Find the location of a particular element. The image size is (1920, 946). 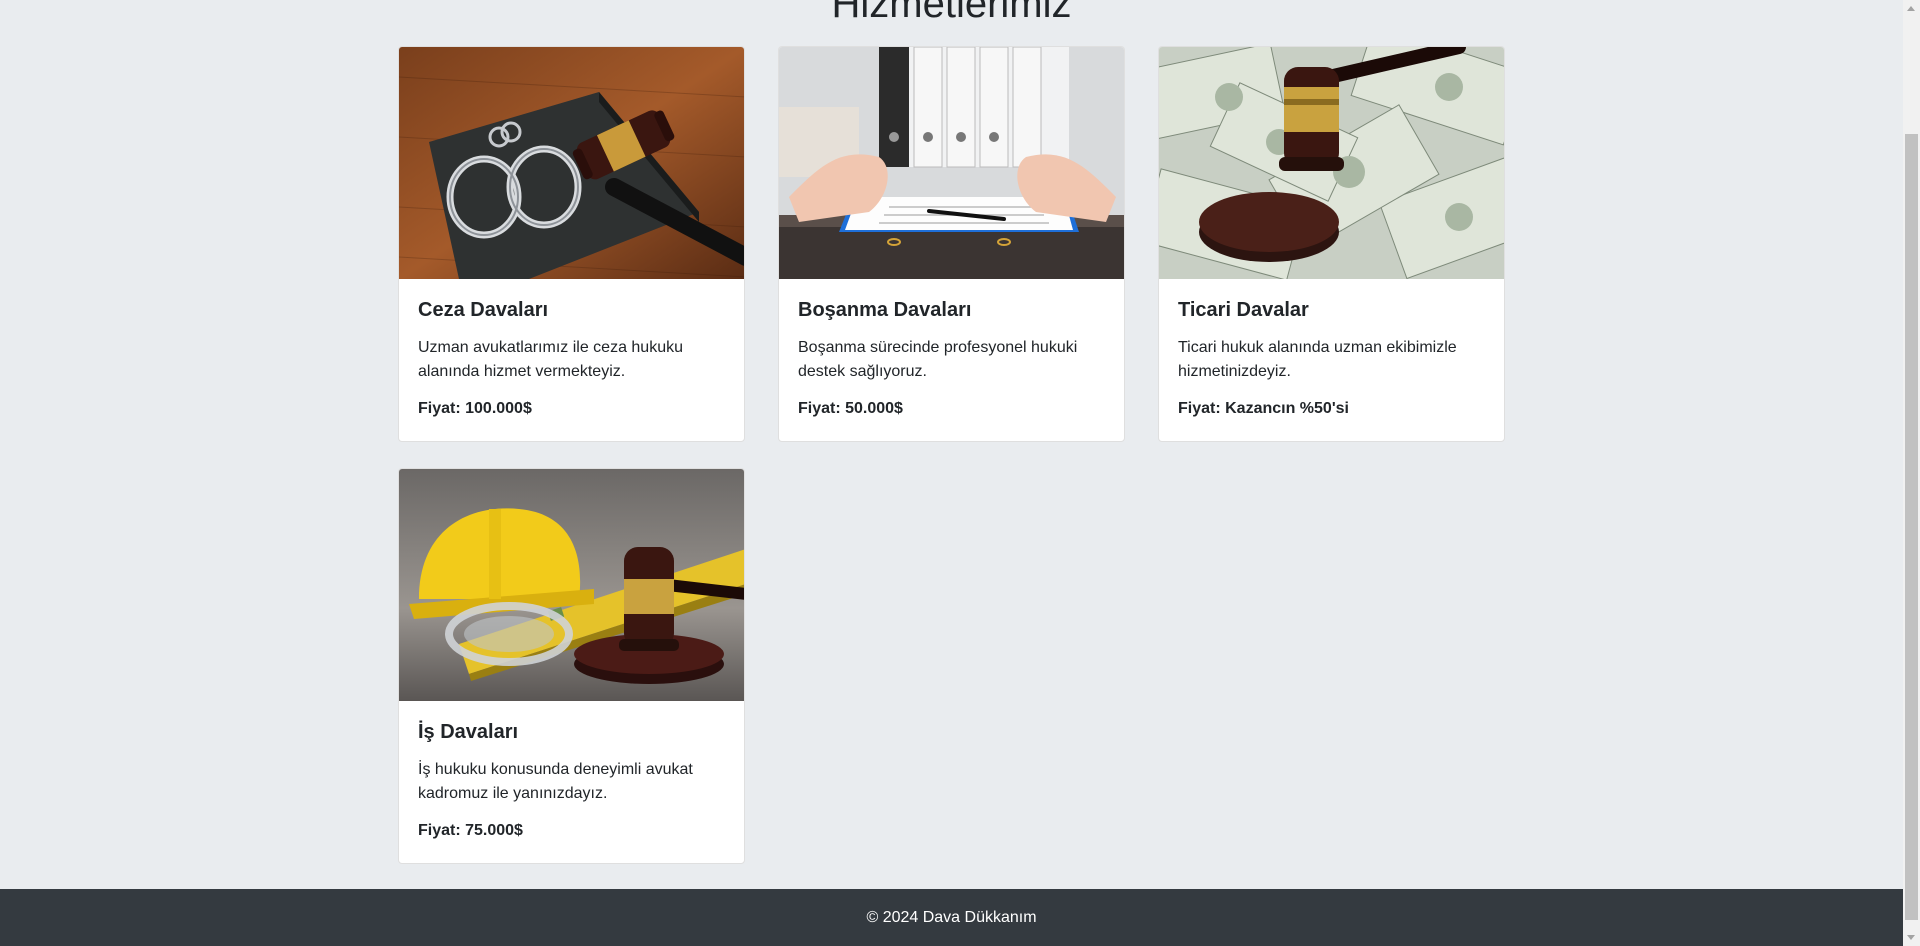

service-title: İş Davaları is located at coordinates (468, 732).